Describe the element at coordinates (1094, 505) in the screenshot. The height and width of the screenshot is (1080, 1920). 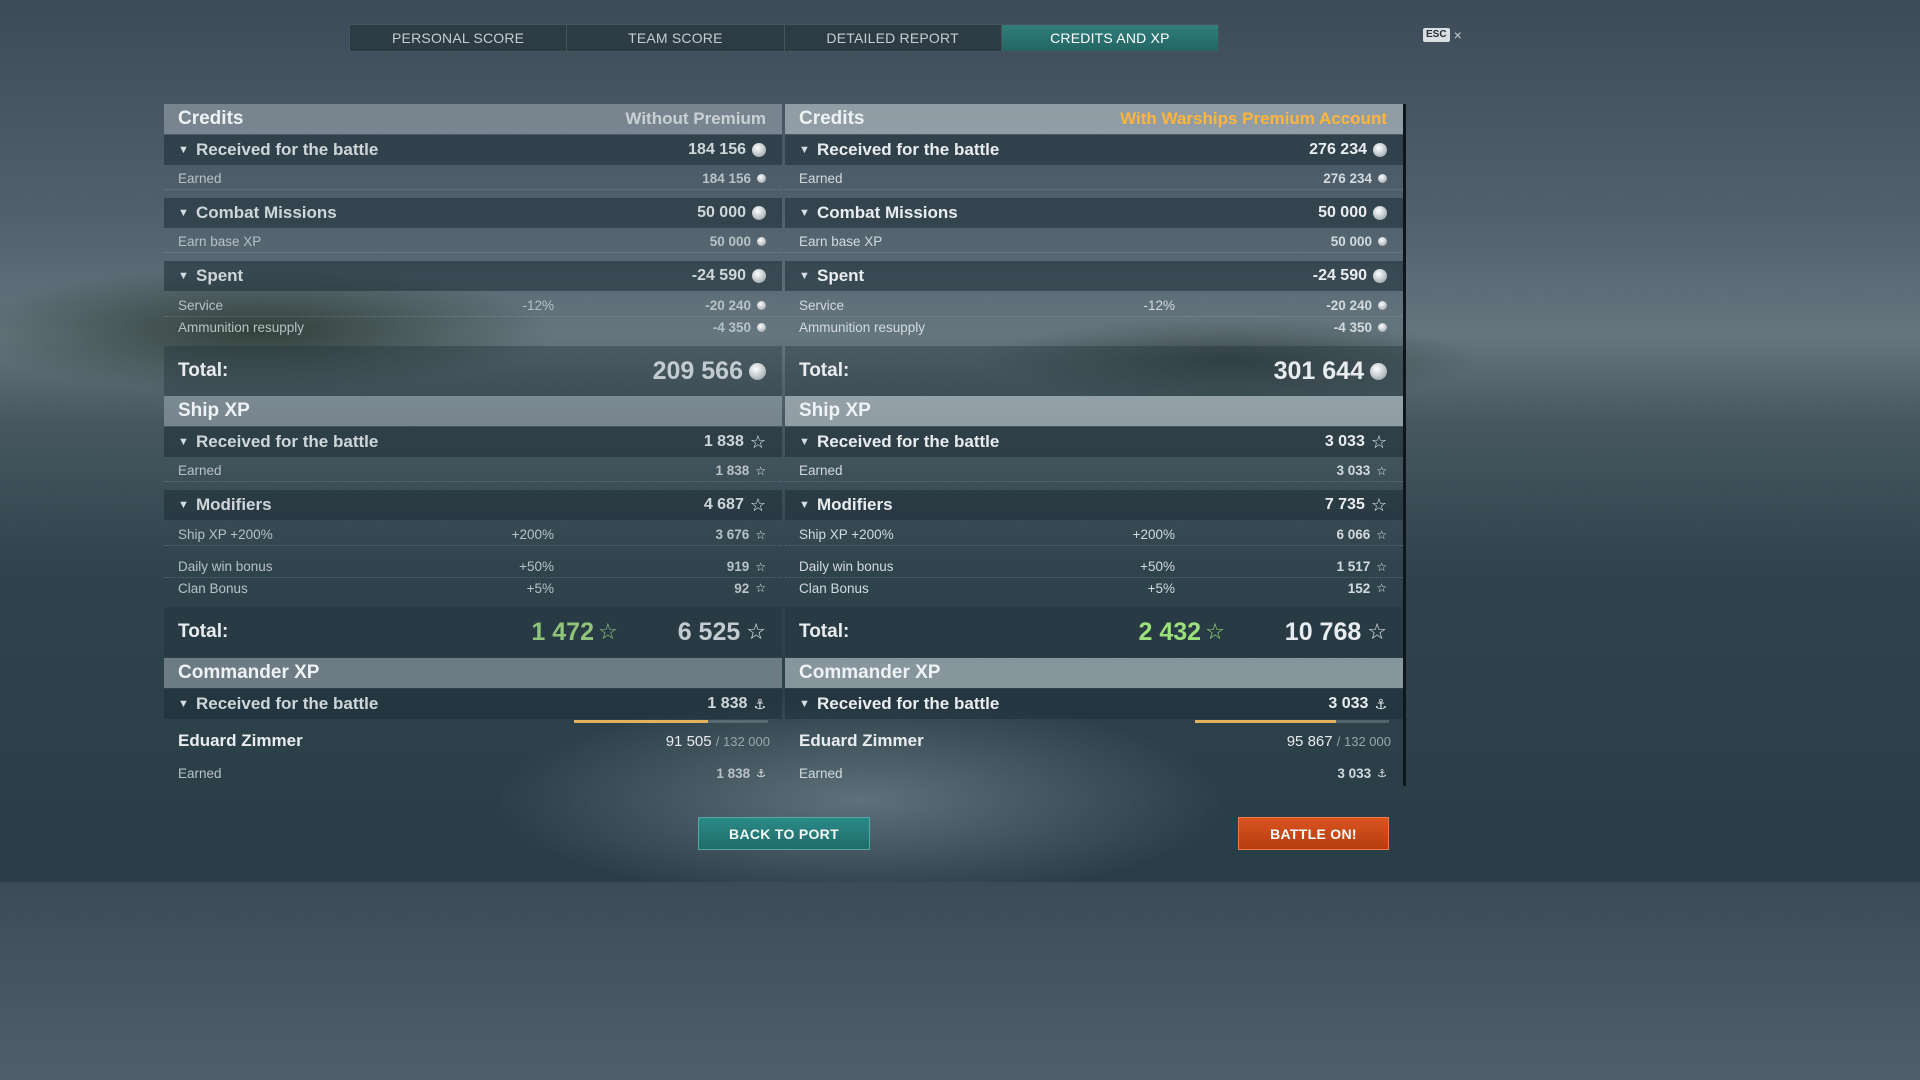
I see `modifiers-group: ▼ Modifiers 7 735 ☆` at that location.